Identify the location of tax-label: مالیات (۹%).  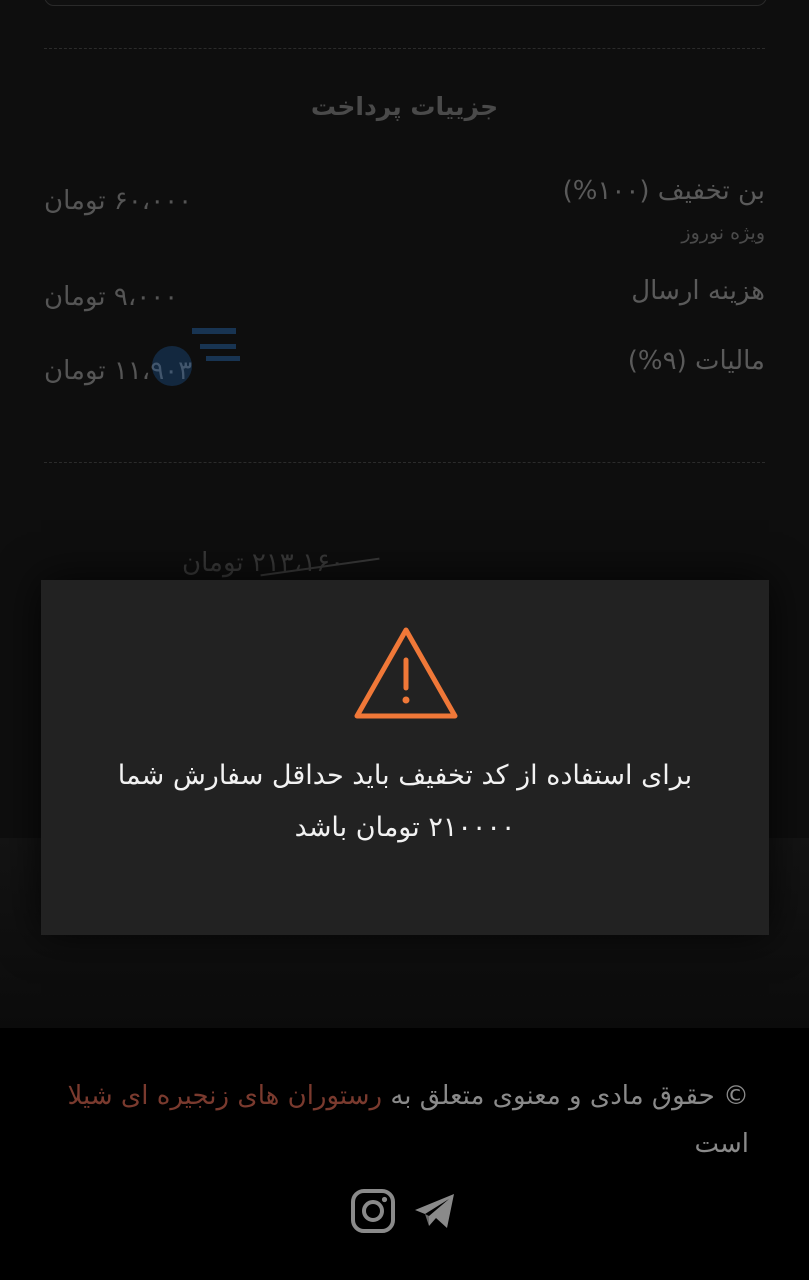
(696, 361).